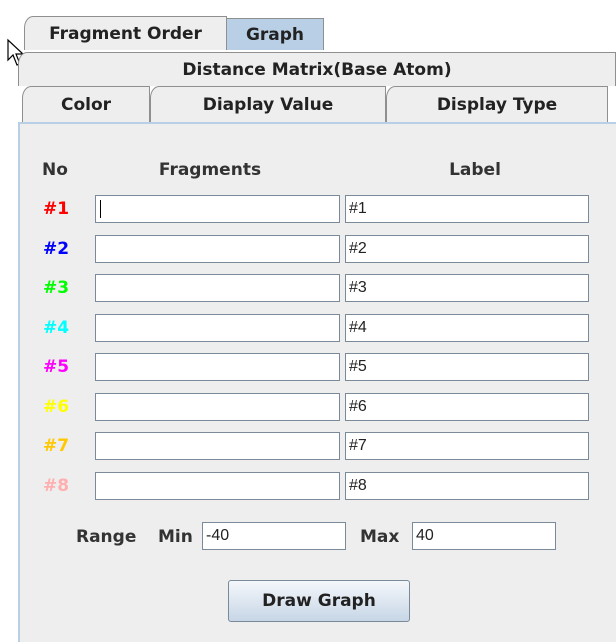 The image size is (616, 642). I want to click on header-fragments: Fragments, so click(210, 170).